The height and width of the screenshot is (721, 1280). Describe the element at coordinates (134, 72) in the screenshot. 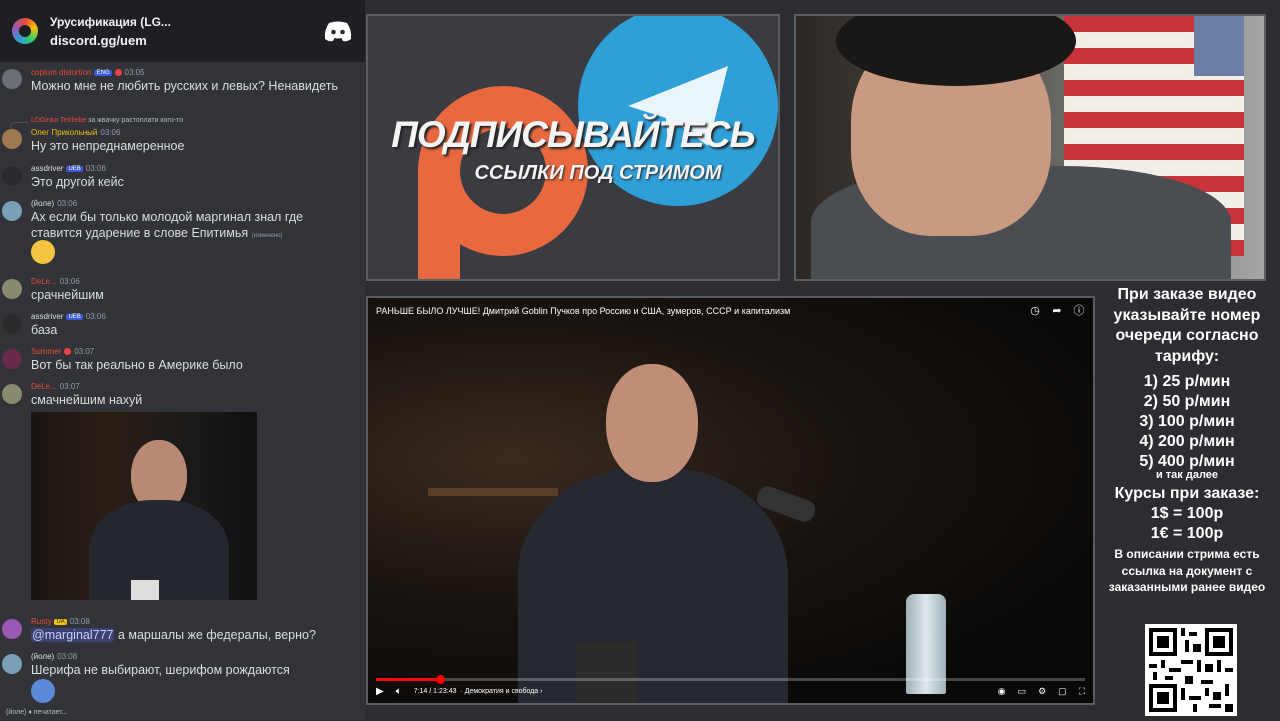

I see `timestamp: 03:05` at that location.